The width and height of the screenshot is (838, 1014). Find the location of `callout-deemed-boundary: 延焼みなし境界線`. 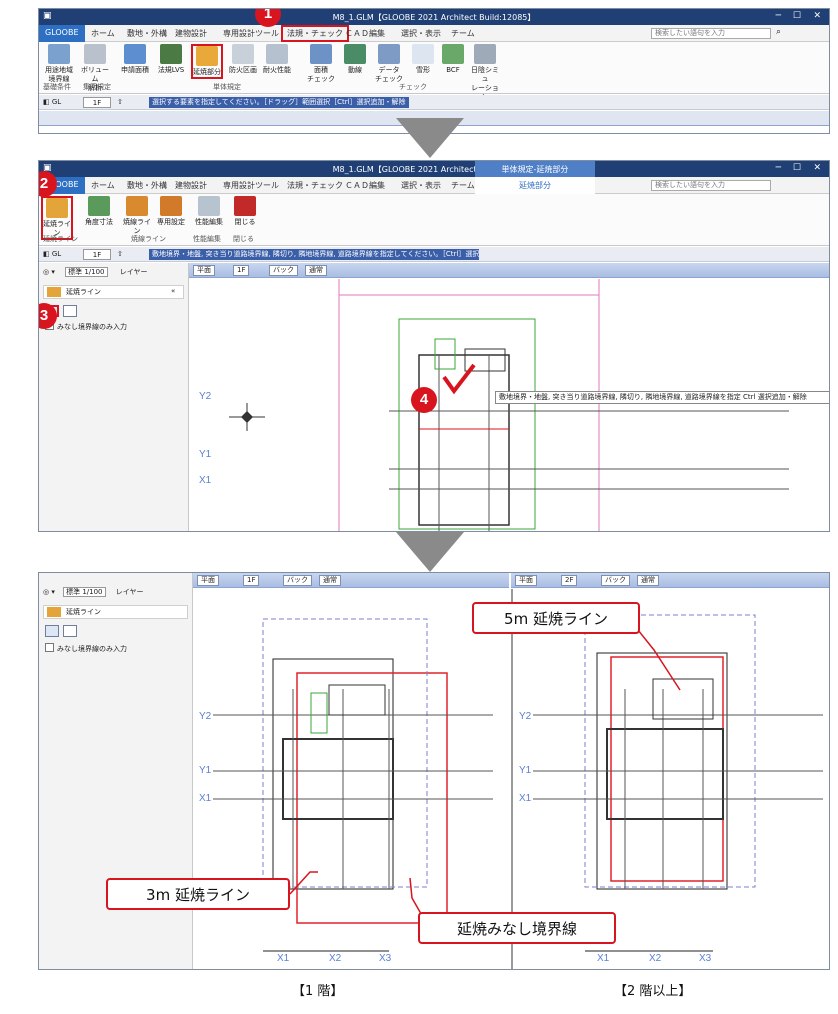

callout-deemed-boundary: 延焼みなし境界線 is located at coordinates (517, 928).